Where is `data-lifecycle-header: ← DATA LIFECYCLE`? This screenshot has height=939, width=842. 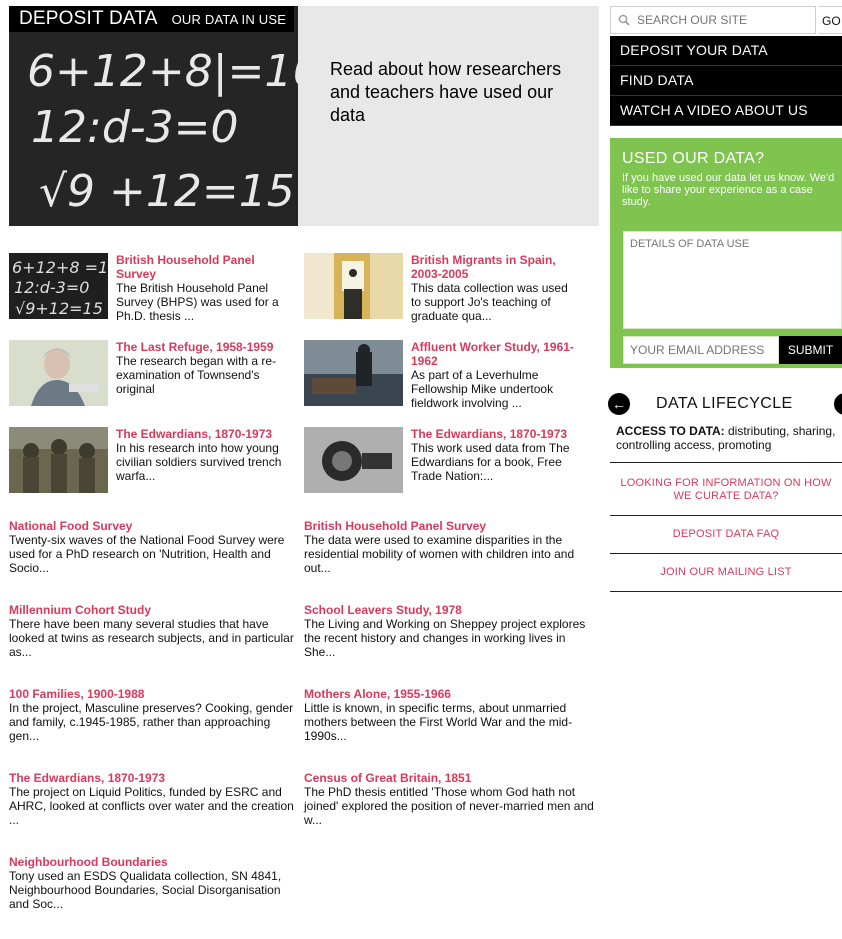
data-lifecycle-header: ← DATA LIFECYCLE is located at coordinates (725, 405).